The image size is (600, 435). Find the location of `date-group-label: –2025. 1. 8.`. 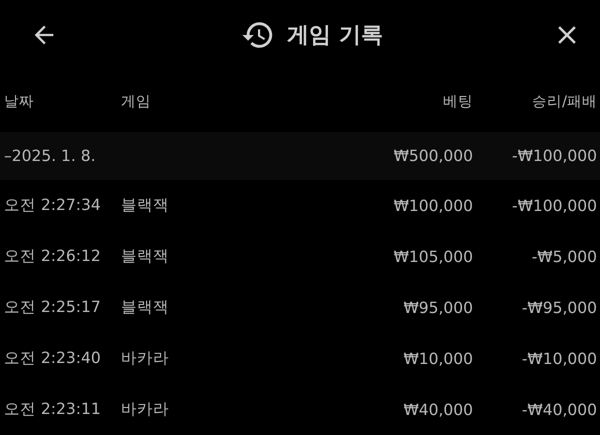

date-group-label: –2025. 1. 8. is located at coordinates (50, 156).